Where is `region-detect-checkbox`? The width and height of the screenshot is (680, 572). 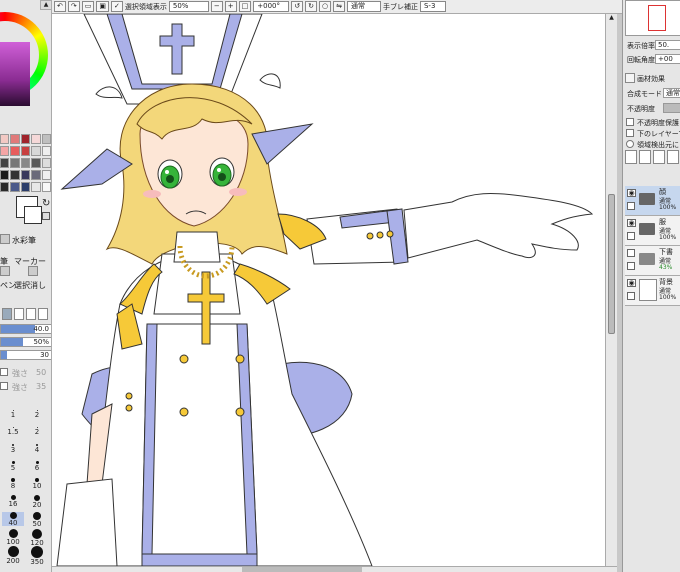 region-detect-checkbox is located at coordinates (630, 144).